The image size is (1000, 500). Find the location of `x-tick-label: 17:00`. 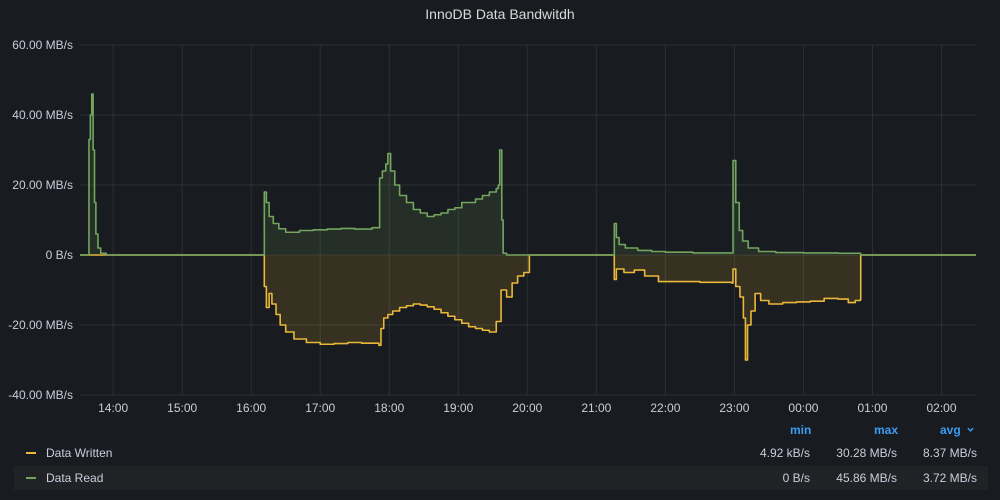

x-tick-label: 17:00 is located at coordinates (320, 408).